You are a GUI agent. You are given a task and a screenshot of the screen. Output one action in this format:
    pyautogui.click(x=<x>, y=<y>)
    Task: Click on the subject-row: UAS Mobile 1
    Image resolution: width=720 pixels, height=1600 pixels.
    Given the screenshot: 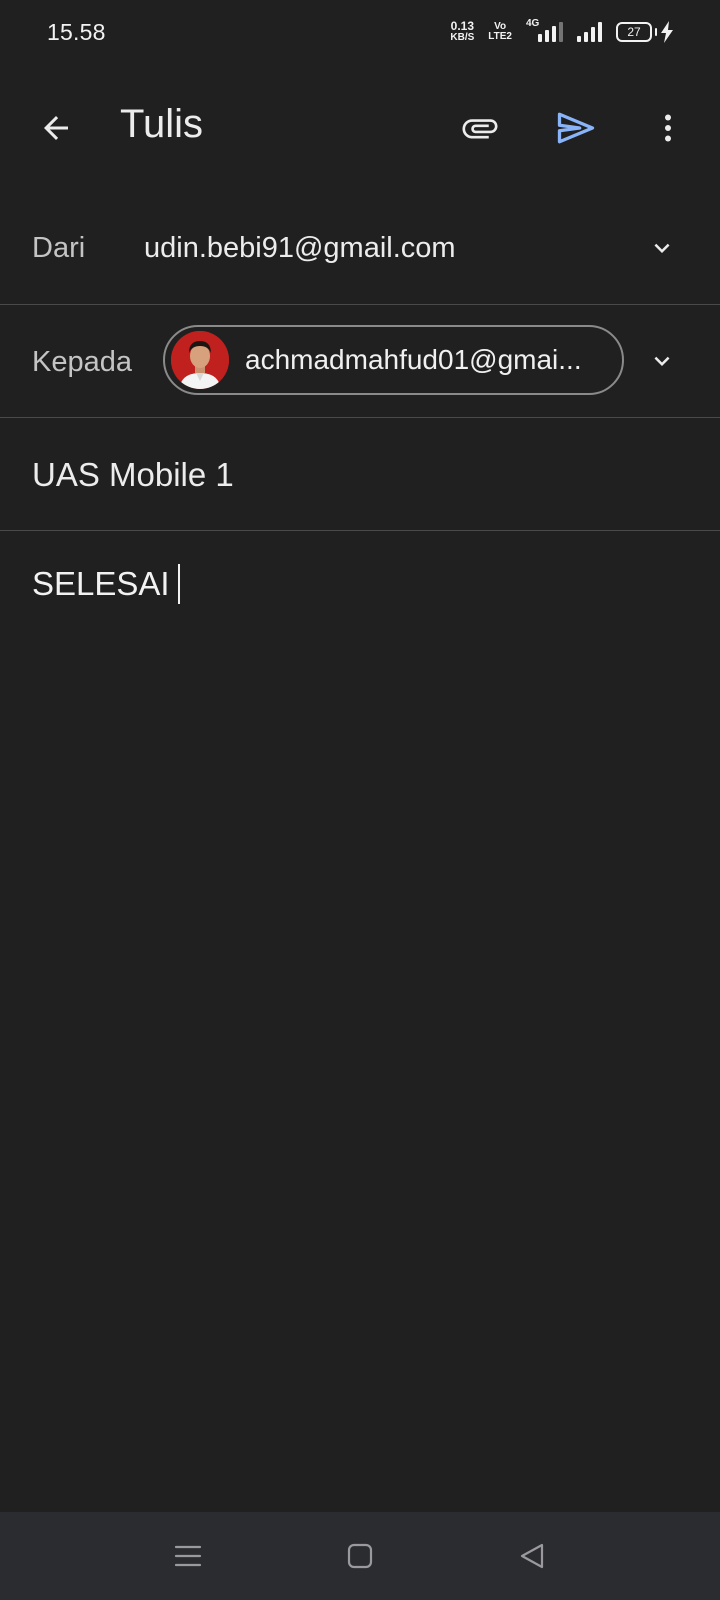 What is the action you would take?
    pyautogui.click(x=360, y=474)
    